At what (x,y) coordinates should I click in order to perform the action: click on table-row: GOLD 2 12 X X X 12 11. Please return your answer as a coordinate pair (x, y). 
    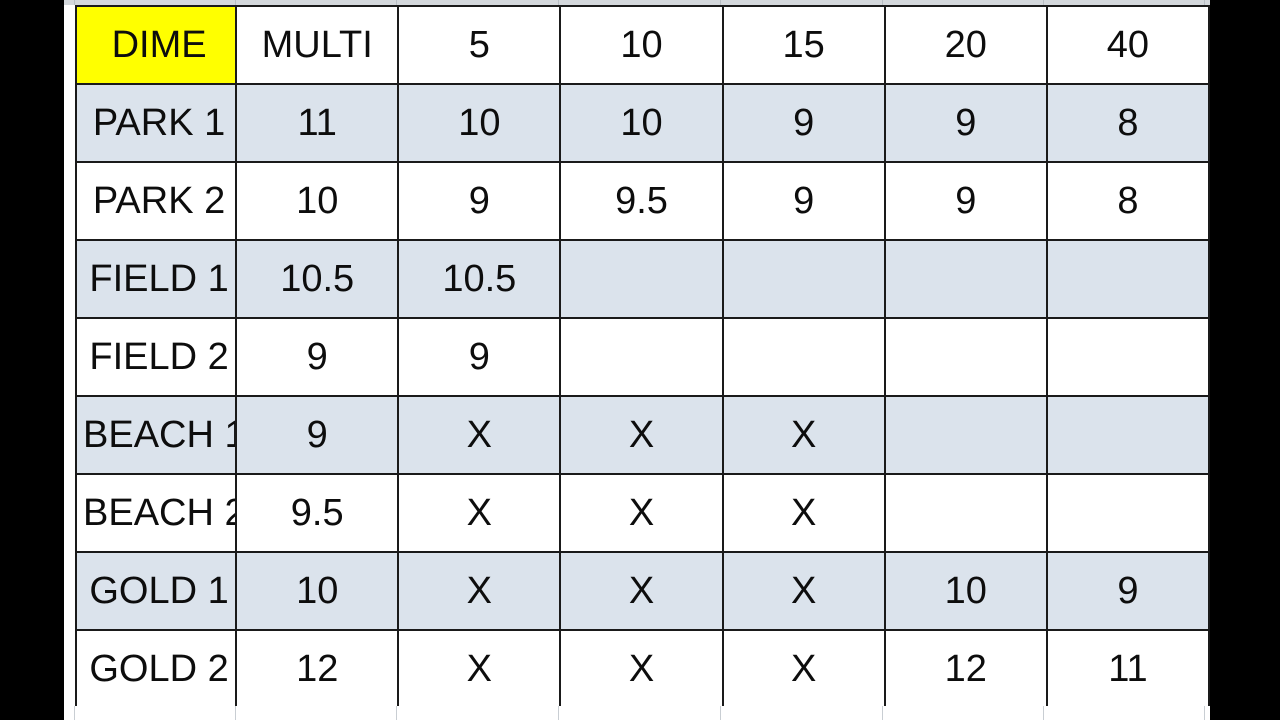
    Looking at the image, I should click on (642, 669).